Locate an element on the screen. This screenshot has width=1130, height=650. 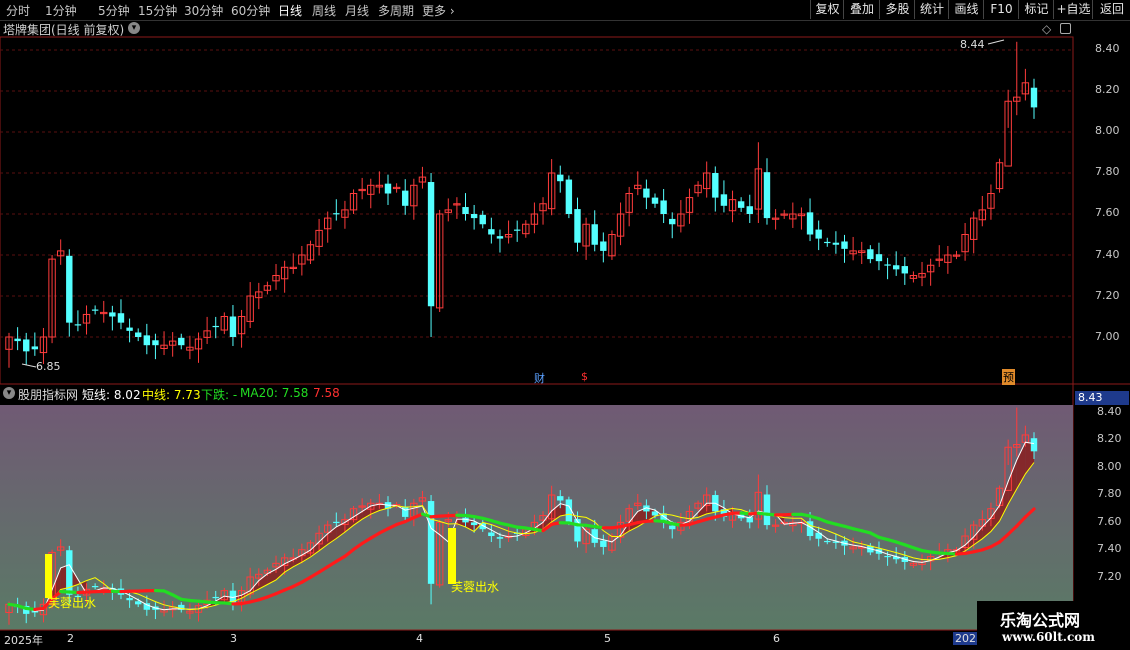
indicator-dropdown-icon: ▾ is located at coordinates (9, 393).